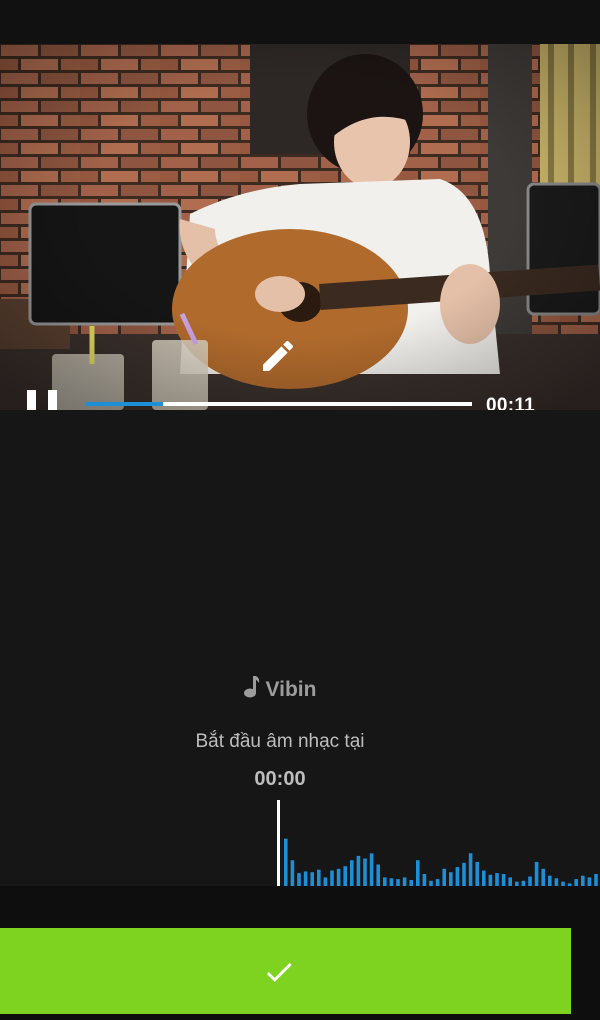 This screenshot has width=600, height=1020. I want to click on video-progress-bar, so click(279, 404).